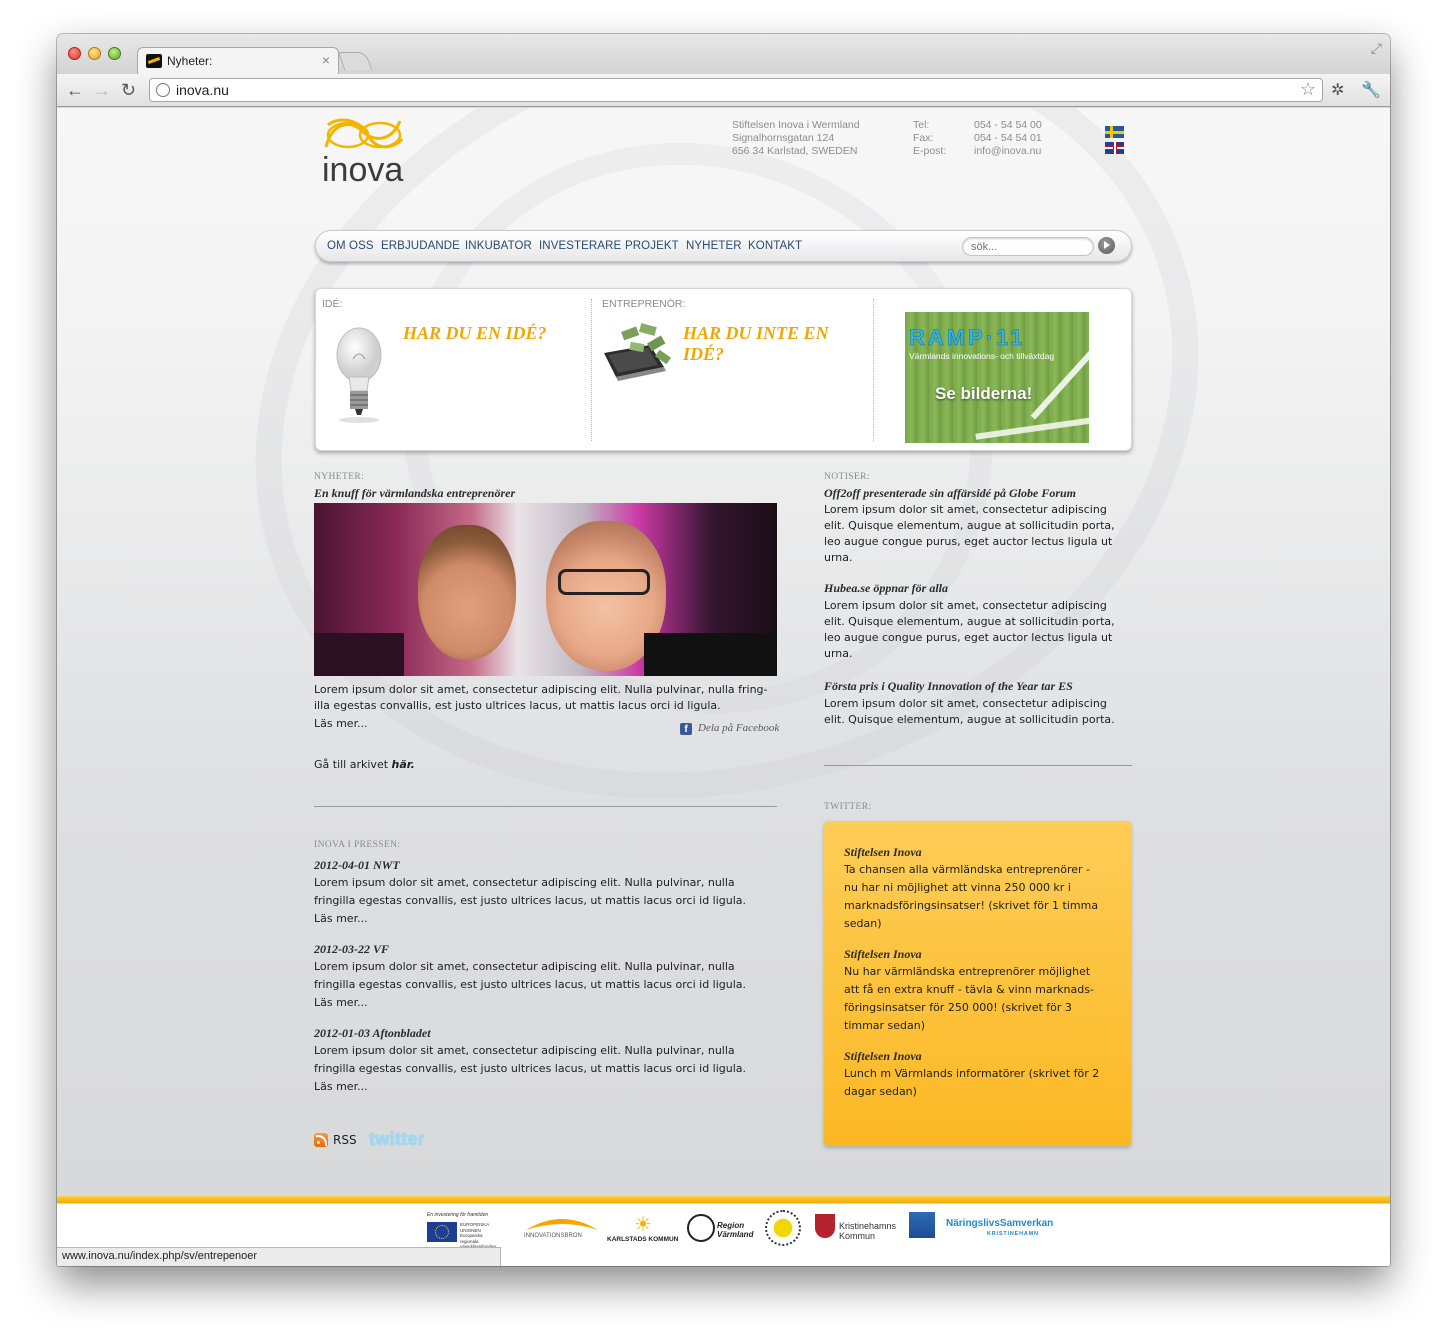  What do you see at coordinates (714, 246) in the screenshot?
I see `nav-item-nyheter: NYHETER` at bounding box center [714, 246].